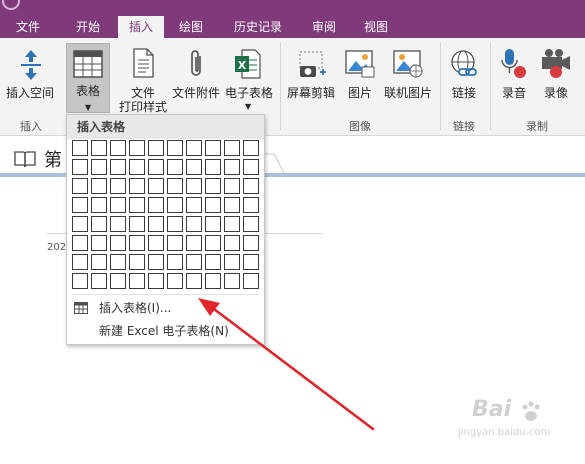 This screenshot has height=464, width=585. Describe the element at coordinates (408, 78) in the screenshot. I see `online-picture-button: 联机图片` at that location.